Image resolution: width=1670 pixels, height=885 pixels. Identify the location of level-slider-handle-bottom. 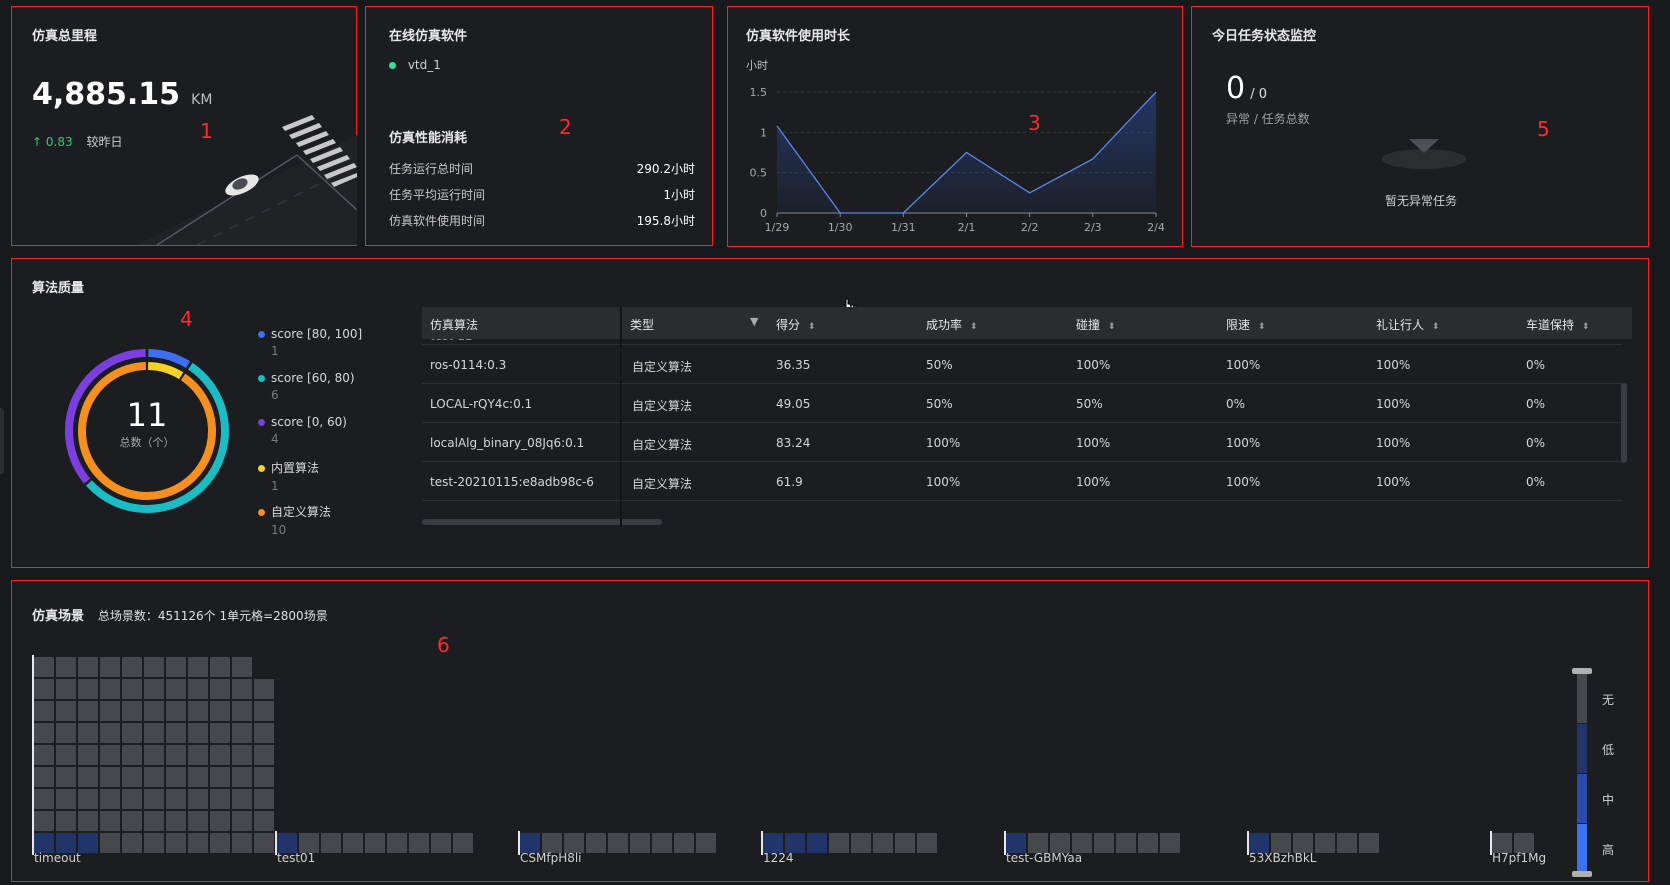
(1582, 874).